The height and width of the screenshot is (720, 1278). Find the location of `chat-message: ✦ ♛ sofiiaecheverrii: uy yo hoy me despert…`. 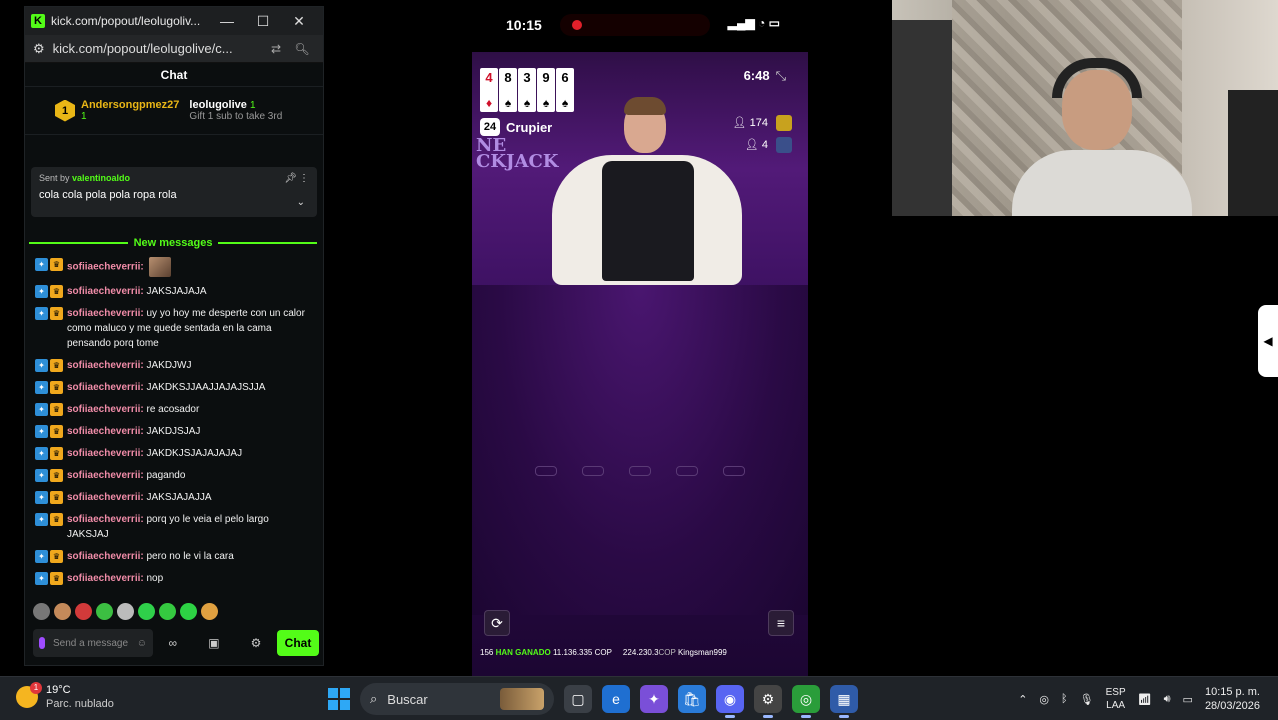

chat-message: ✦ ♛ sofiiaecheverrii: uy yo hoy me despert… is located at coordinates (170, 328).